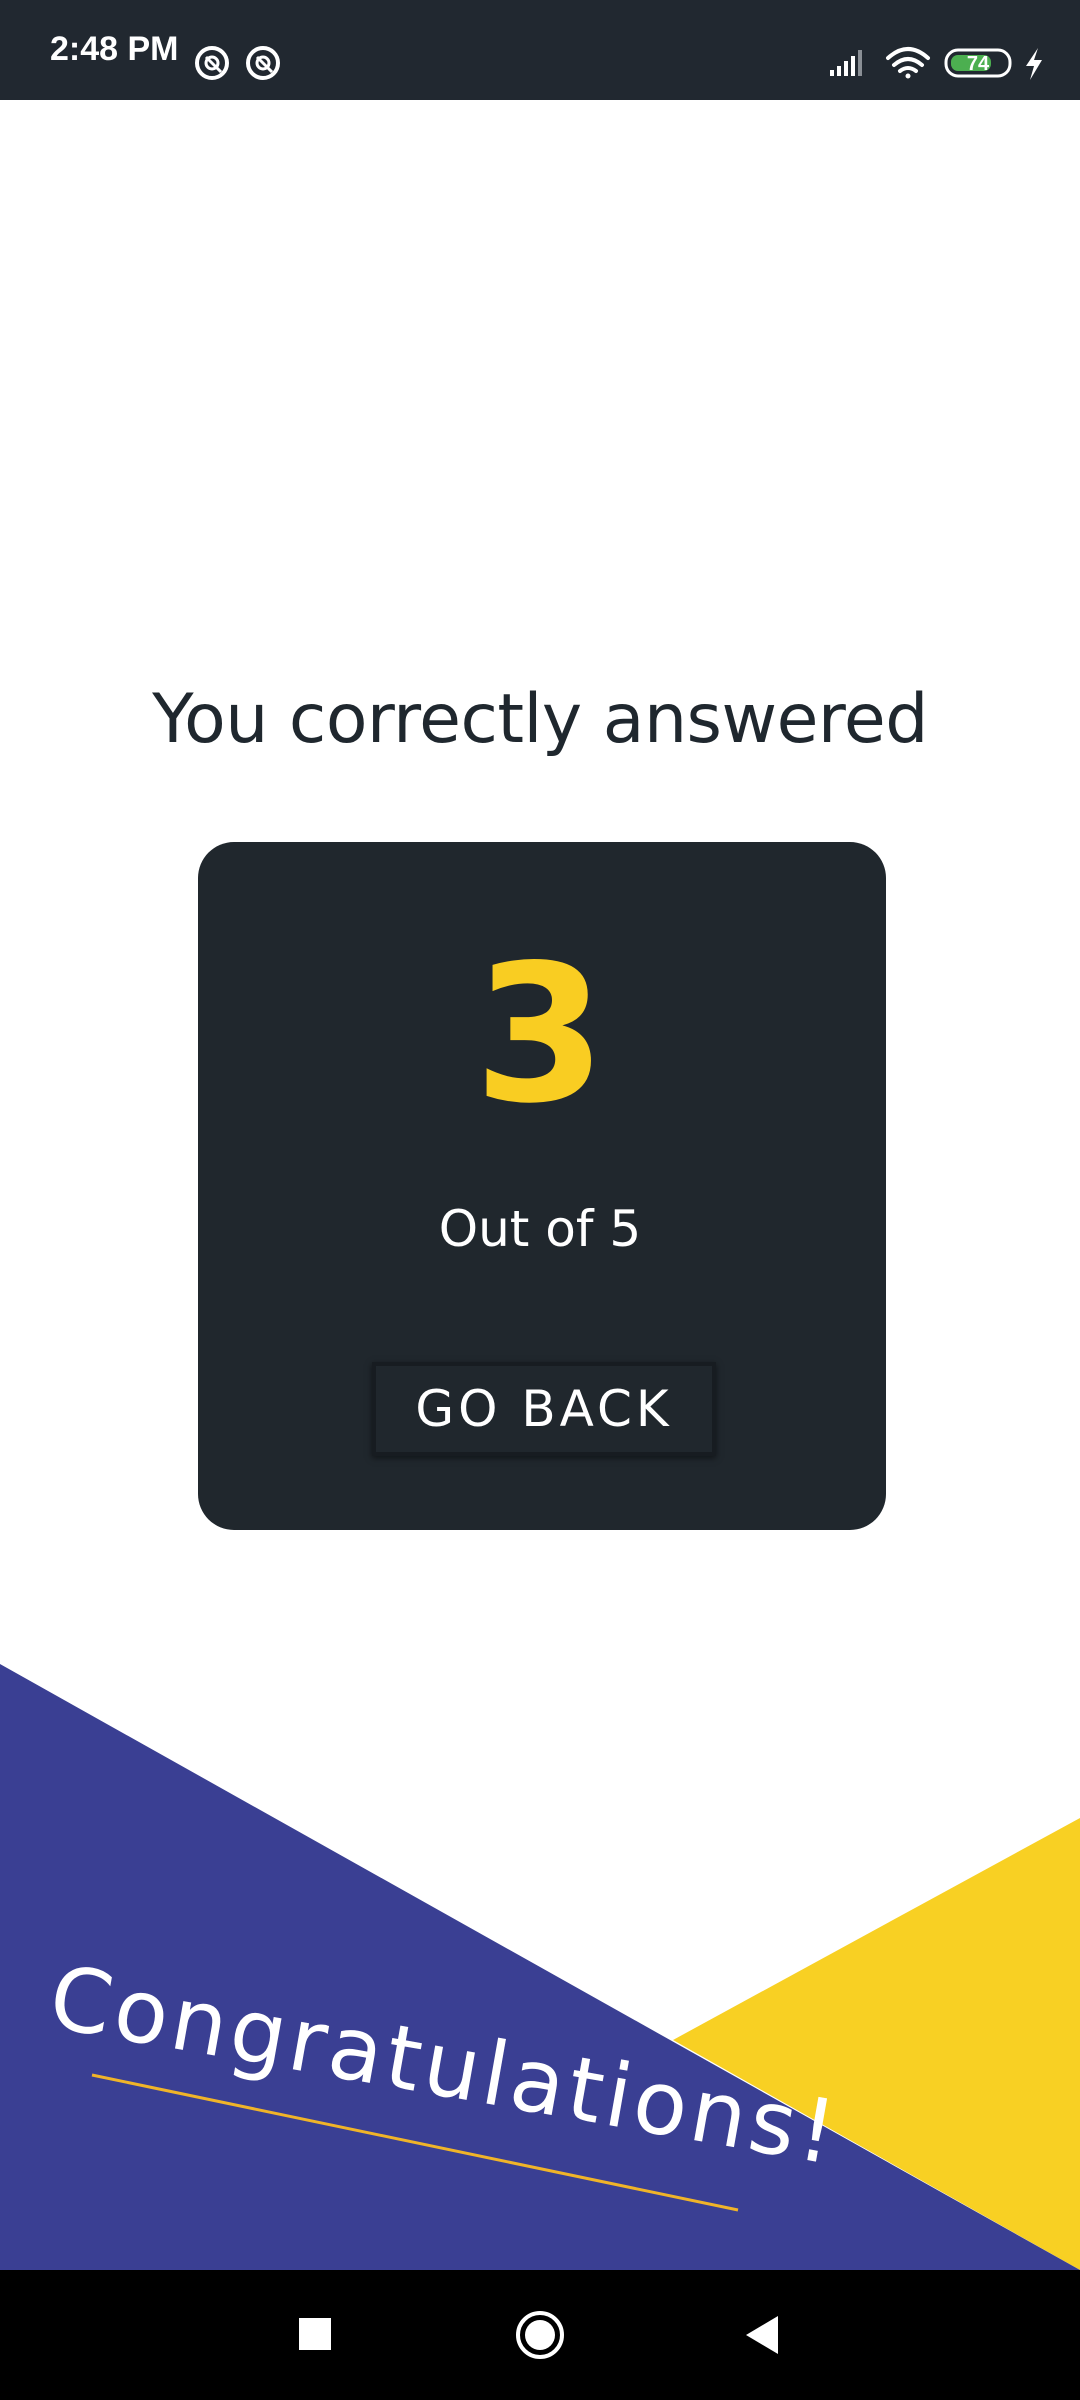  What do you see at coordinates (544, 1409) in the screenshot?
I see `go-back-button: GO BACK` at bounding box center [544, 1409].